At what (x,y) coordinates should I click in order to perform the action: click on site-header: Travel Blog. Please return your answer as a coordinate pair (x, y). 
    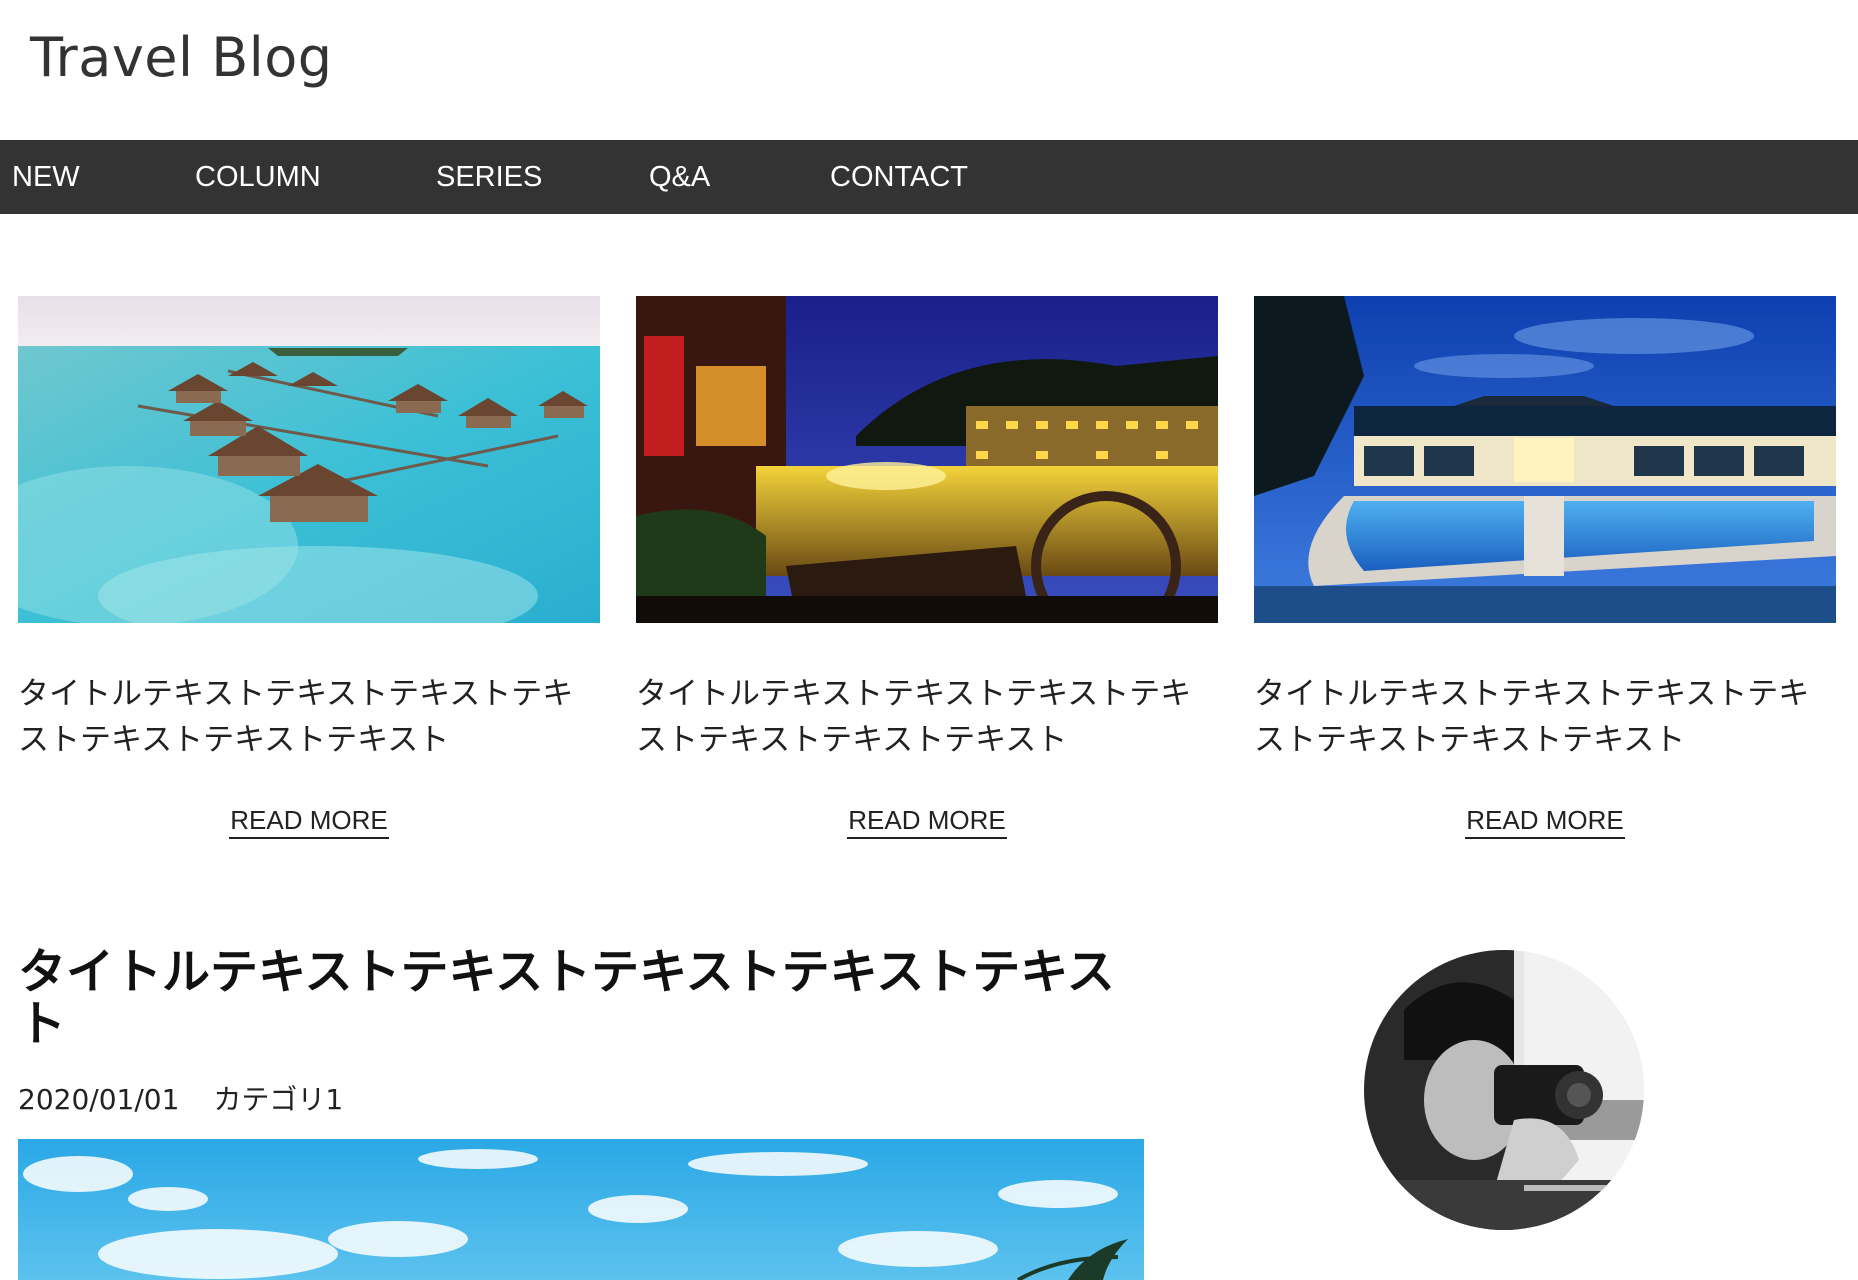
    Looking at the image, I should click on (929, 70).